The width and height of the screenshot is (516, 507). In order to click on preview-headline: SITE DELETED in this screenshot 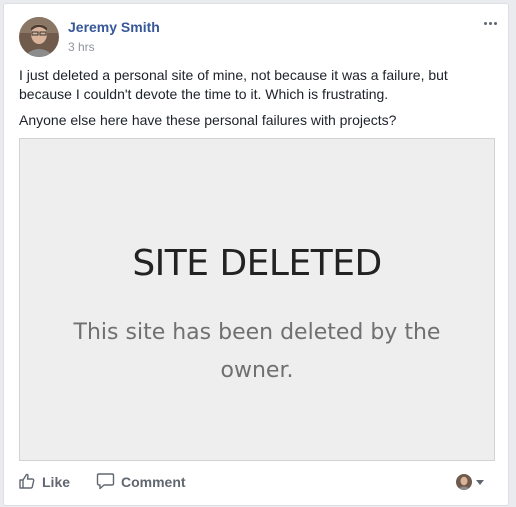, I will do `click(257, 263)`.